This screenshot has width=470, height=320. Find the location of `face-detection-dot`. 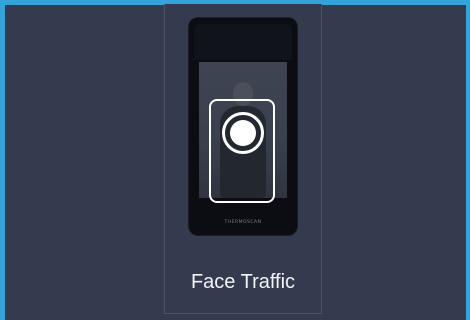

face-detection-dot is located at coordinates (243, 133).